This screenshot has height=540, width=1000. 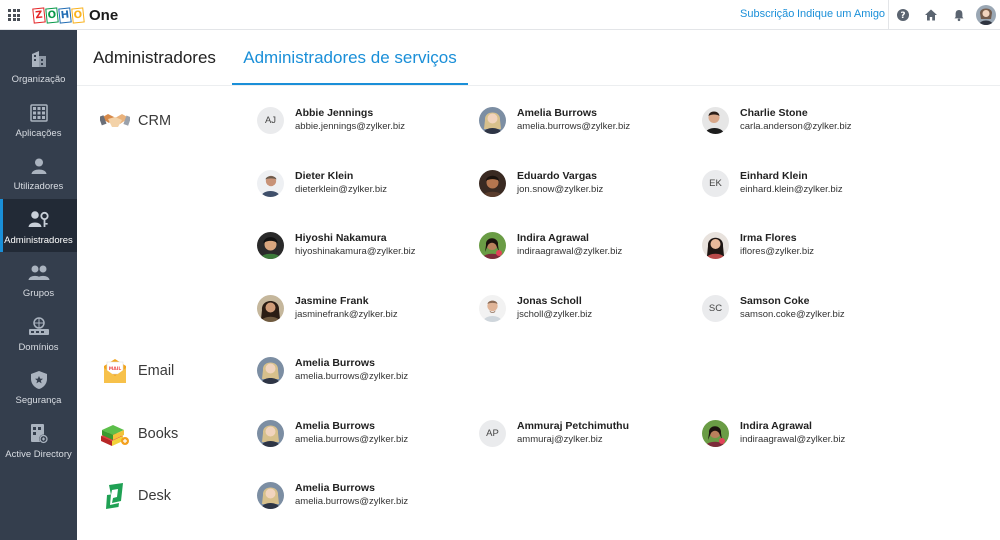 I want to click on home-icon, so click(x=931, y=15).